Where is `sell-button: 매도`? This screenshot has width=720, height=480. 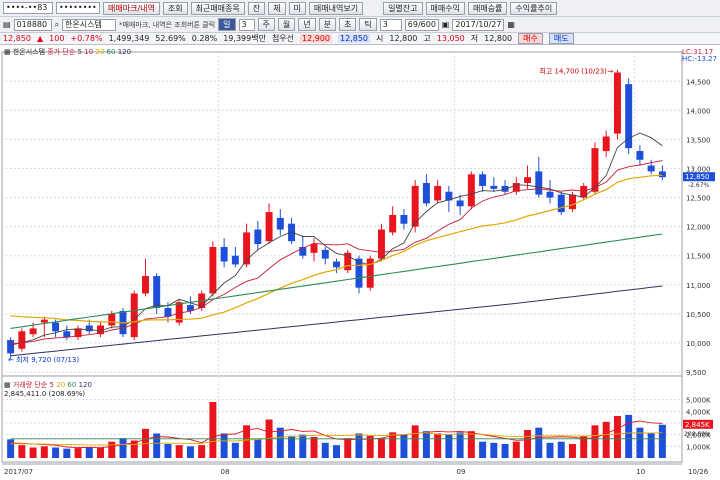
sell-button: 매도 is located at coordinates (561, 38).